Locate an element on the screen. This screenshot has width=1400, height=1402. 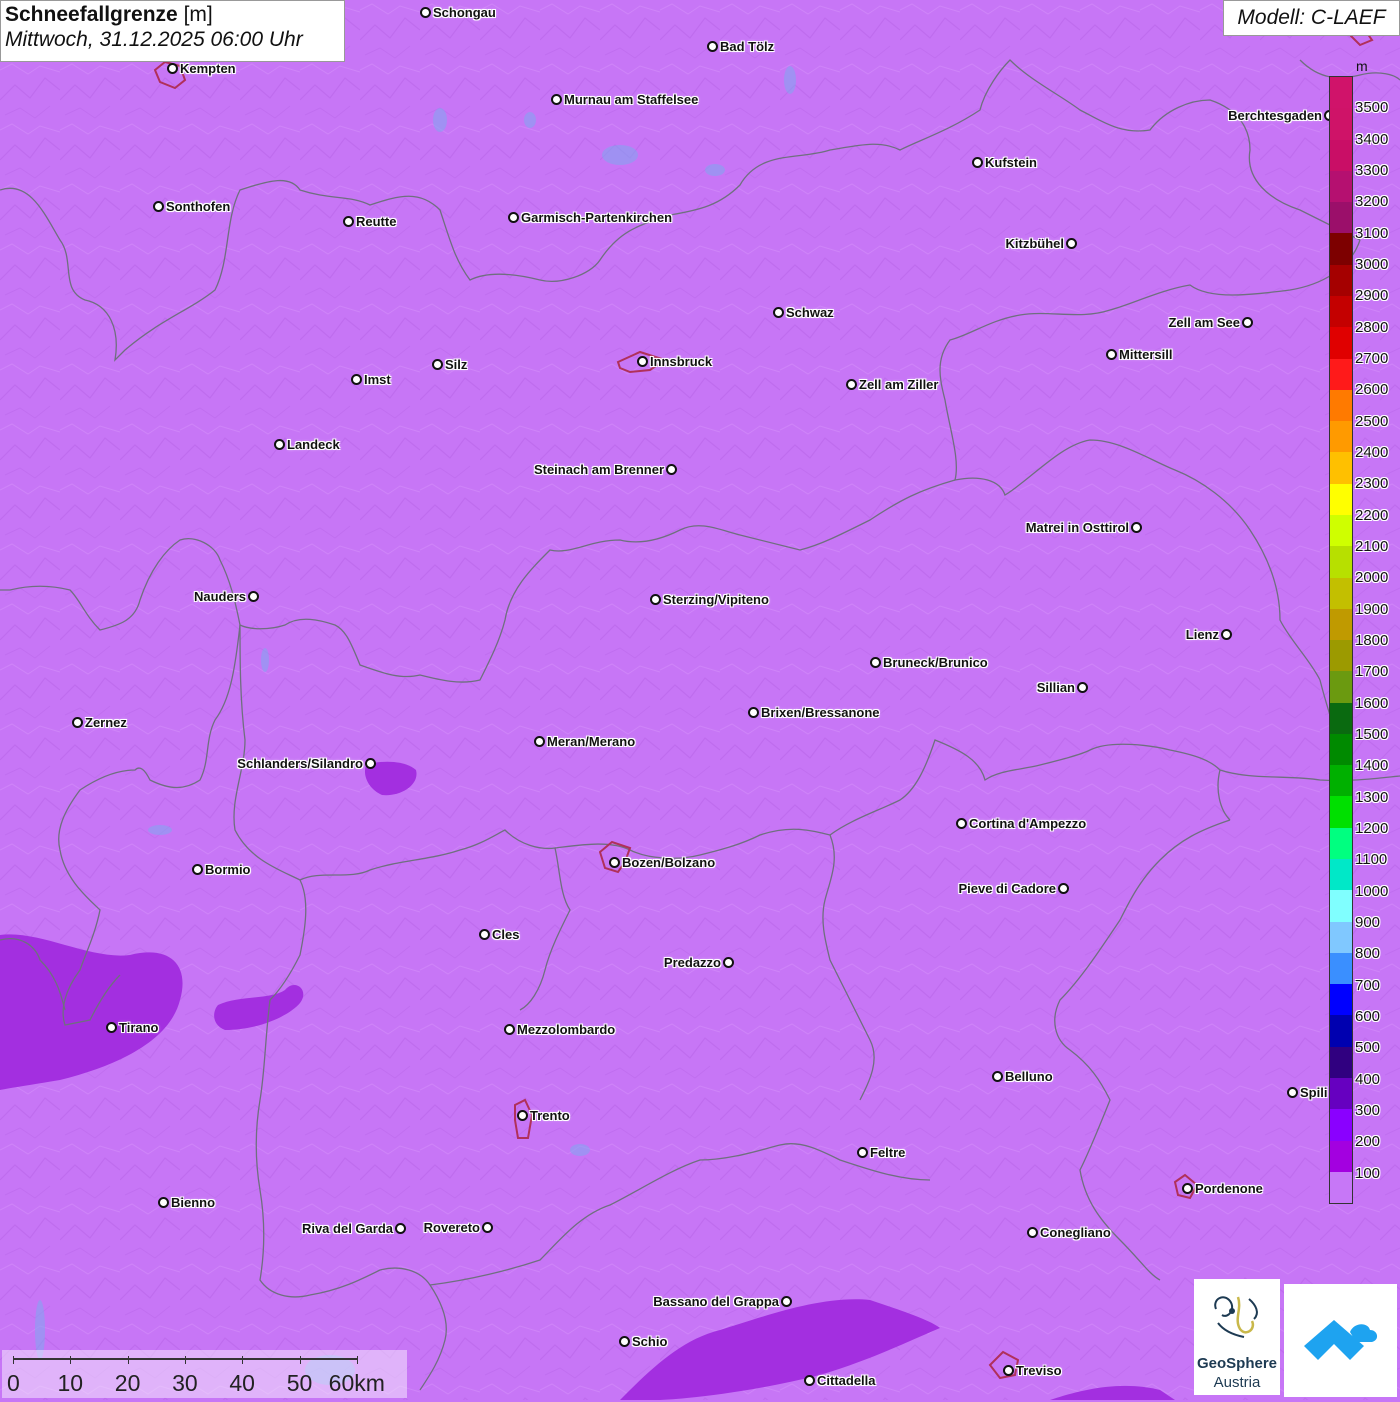
city-marker: Zernez is located at coordinates (99, 722).